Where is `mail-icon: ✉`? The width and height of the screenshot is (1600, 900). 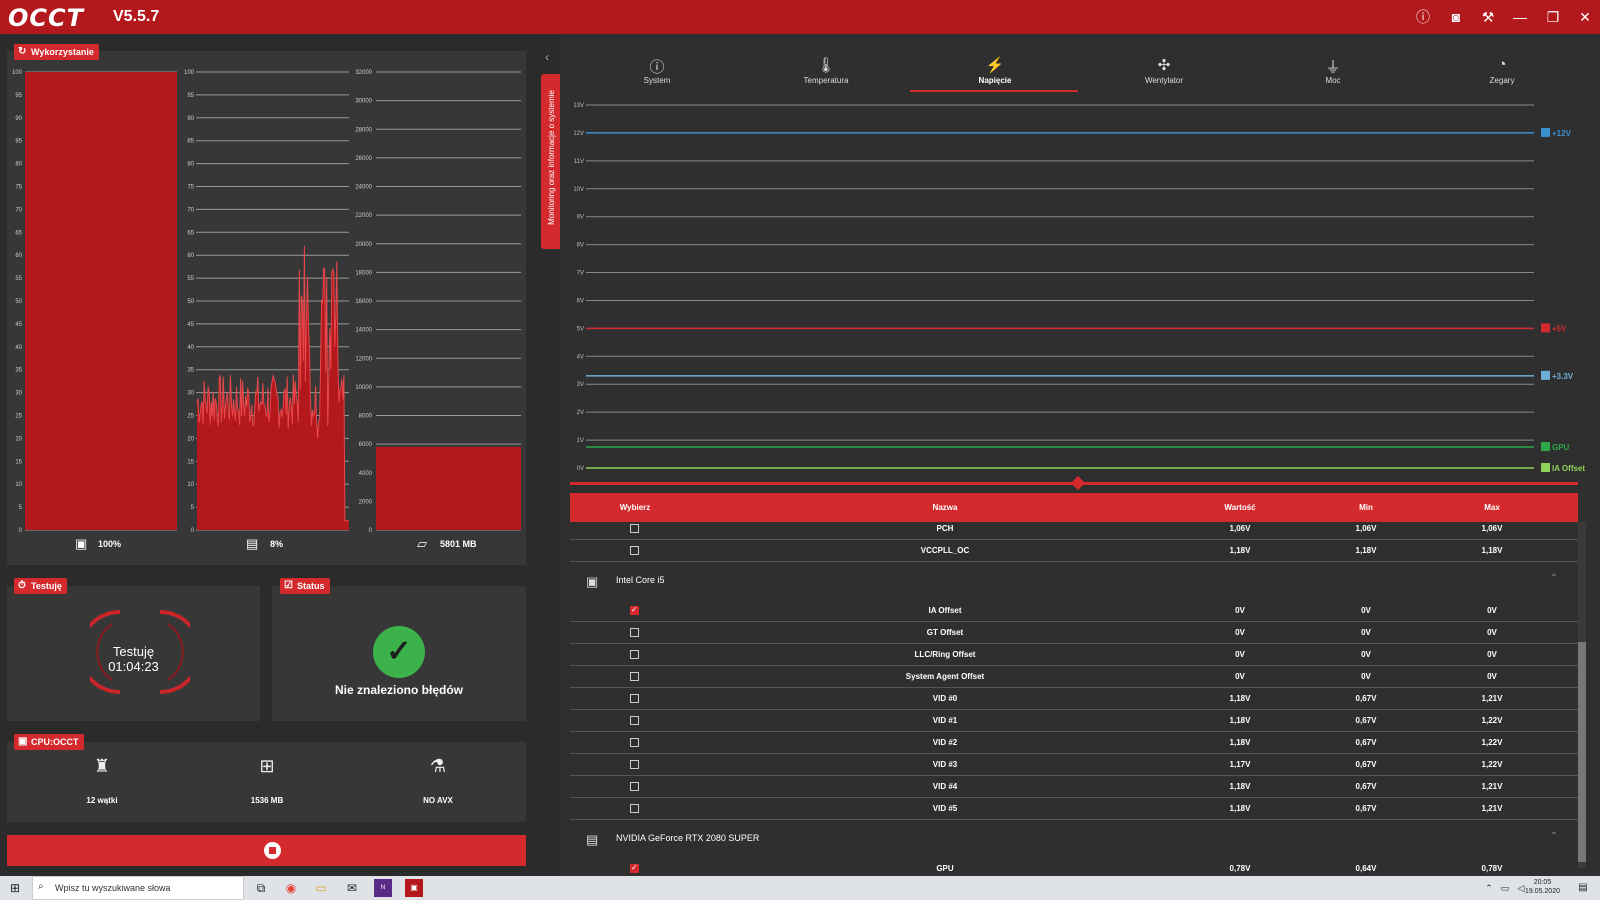 mail-icon: ✉ is located at coordinates (352, 888).